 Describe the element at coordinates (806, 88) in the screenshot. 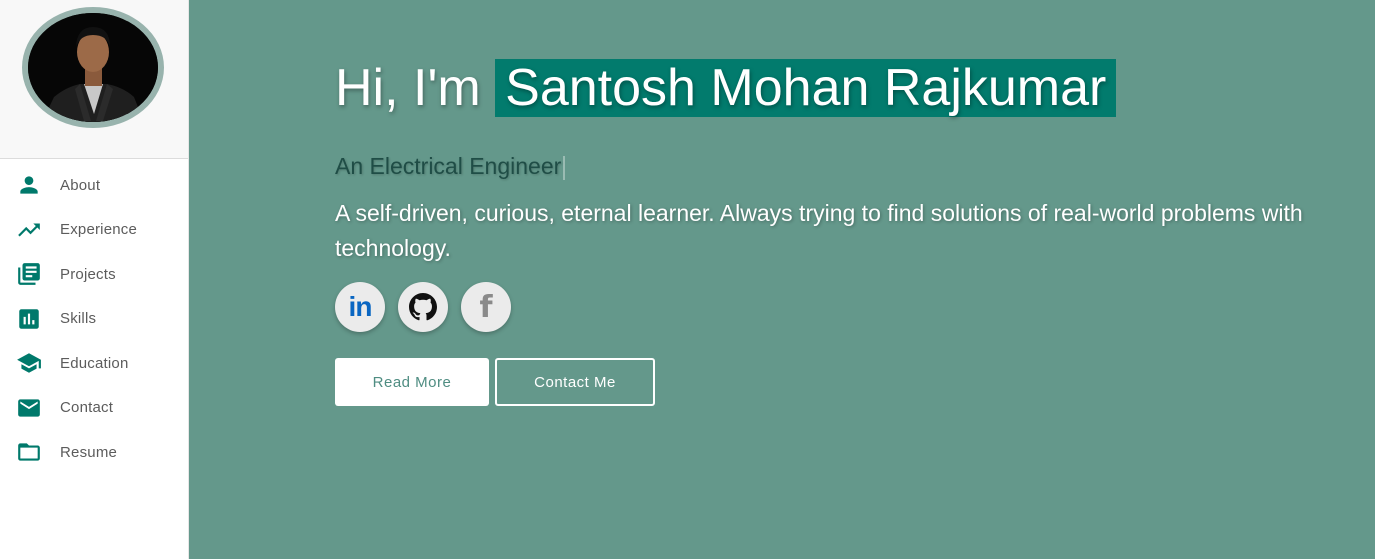

I see `hero-name: Santosh Mohan Rajkumar` at that location.